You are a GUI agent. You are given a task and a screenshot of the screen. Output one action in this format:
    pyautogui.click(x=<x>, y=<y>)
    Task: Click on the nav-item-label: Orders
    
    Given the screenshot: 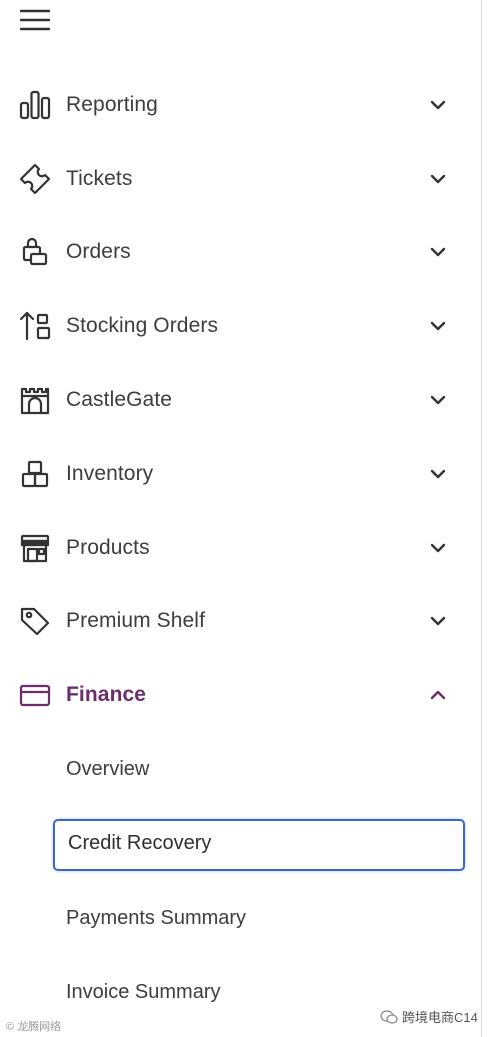 What is the action you would take?
    pyautogui.click(x=98, y=252)
    